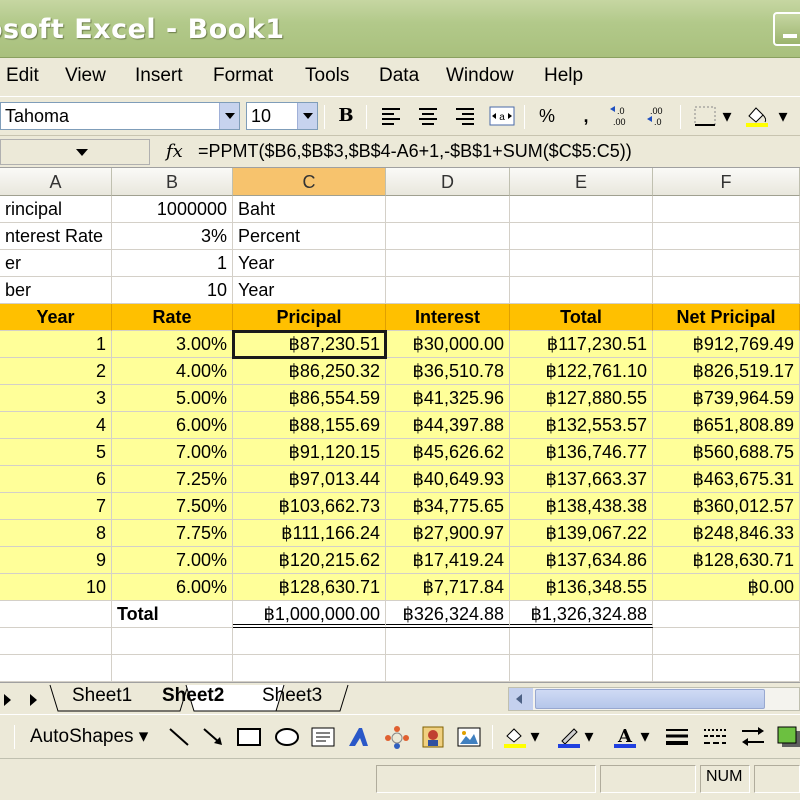  Describe the element at coordinates (56, 533) in the screenshot. I see `table-data-cell: 8` at that location.